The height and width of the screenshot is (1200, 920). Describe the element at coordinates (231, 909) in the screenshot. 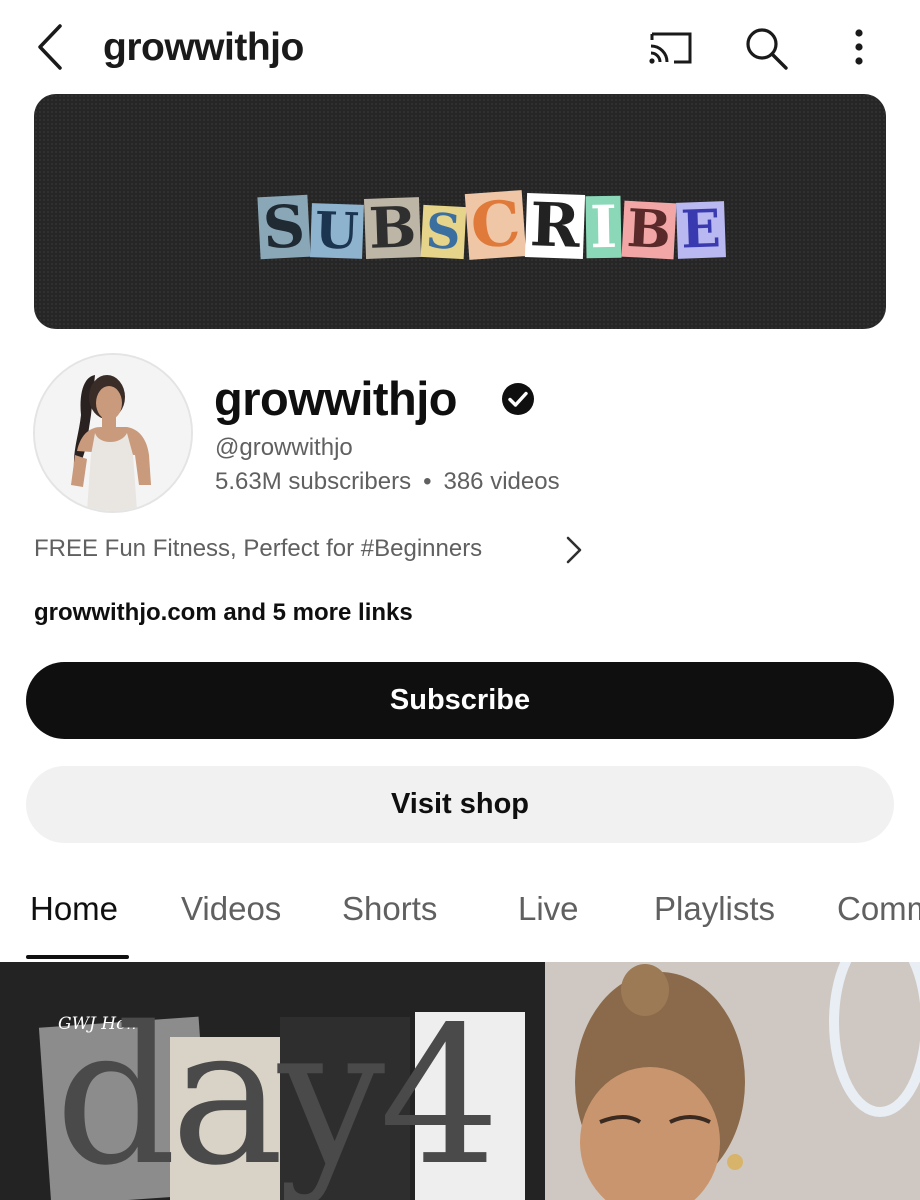

I see `tab-videos: Videos` at that location.